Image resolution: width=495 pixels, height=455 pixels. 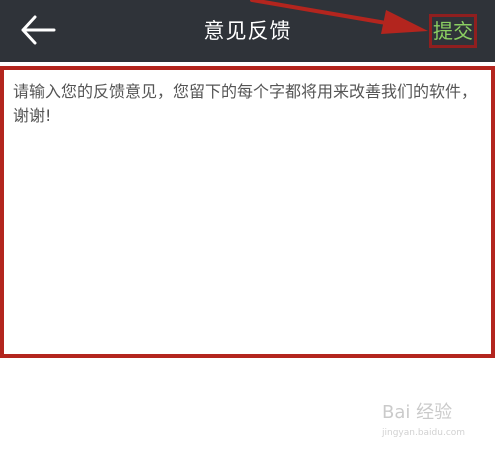 I want to click on page-title: 意见反馈, so click(x=247, y=31).